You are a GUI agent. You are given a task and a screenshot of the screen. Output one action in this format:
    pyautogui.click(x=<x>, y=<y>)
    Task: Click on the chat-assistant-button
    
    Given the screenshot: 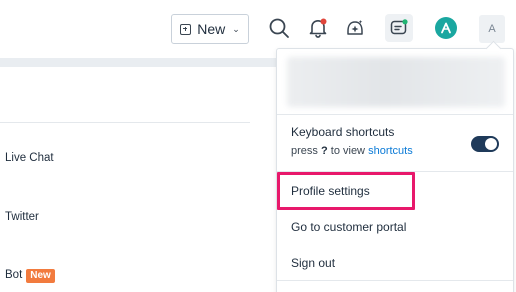 What is the action you would take?
    pyautogui.click(x=399, y=28)
    